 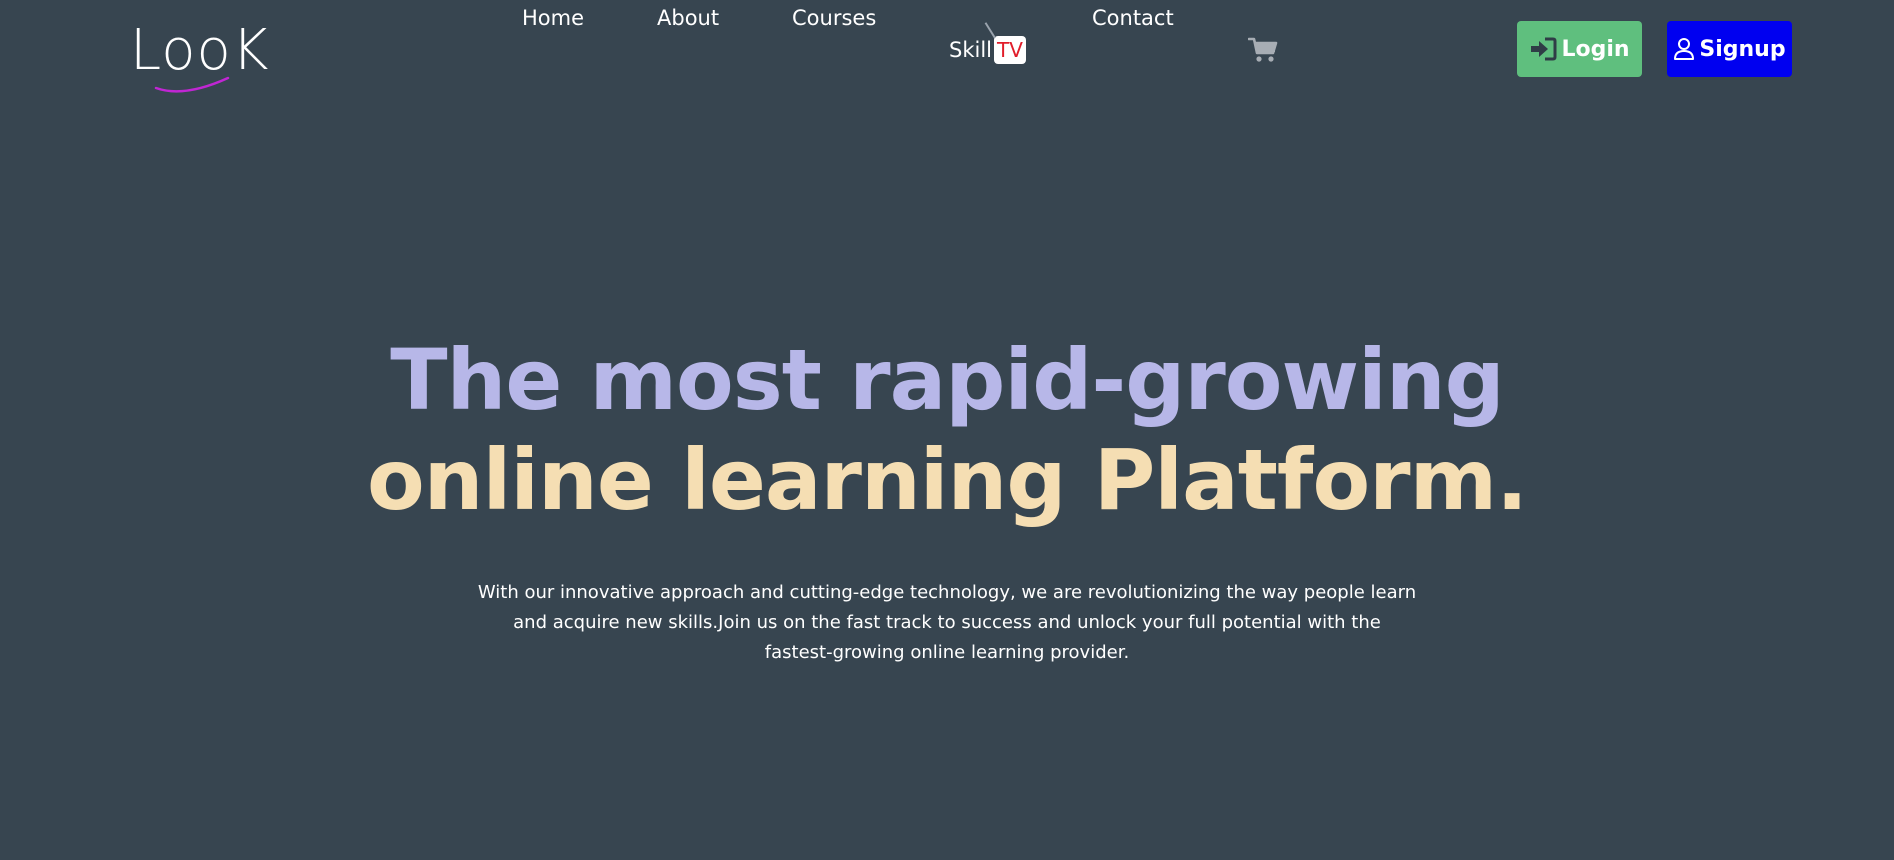 I want to click on nav-contact-link: Contact, so click(x=1133, y=18).